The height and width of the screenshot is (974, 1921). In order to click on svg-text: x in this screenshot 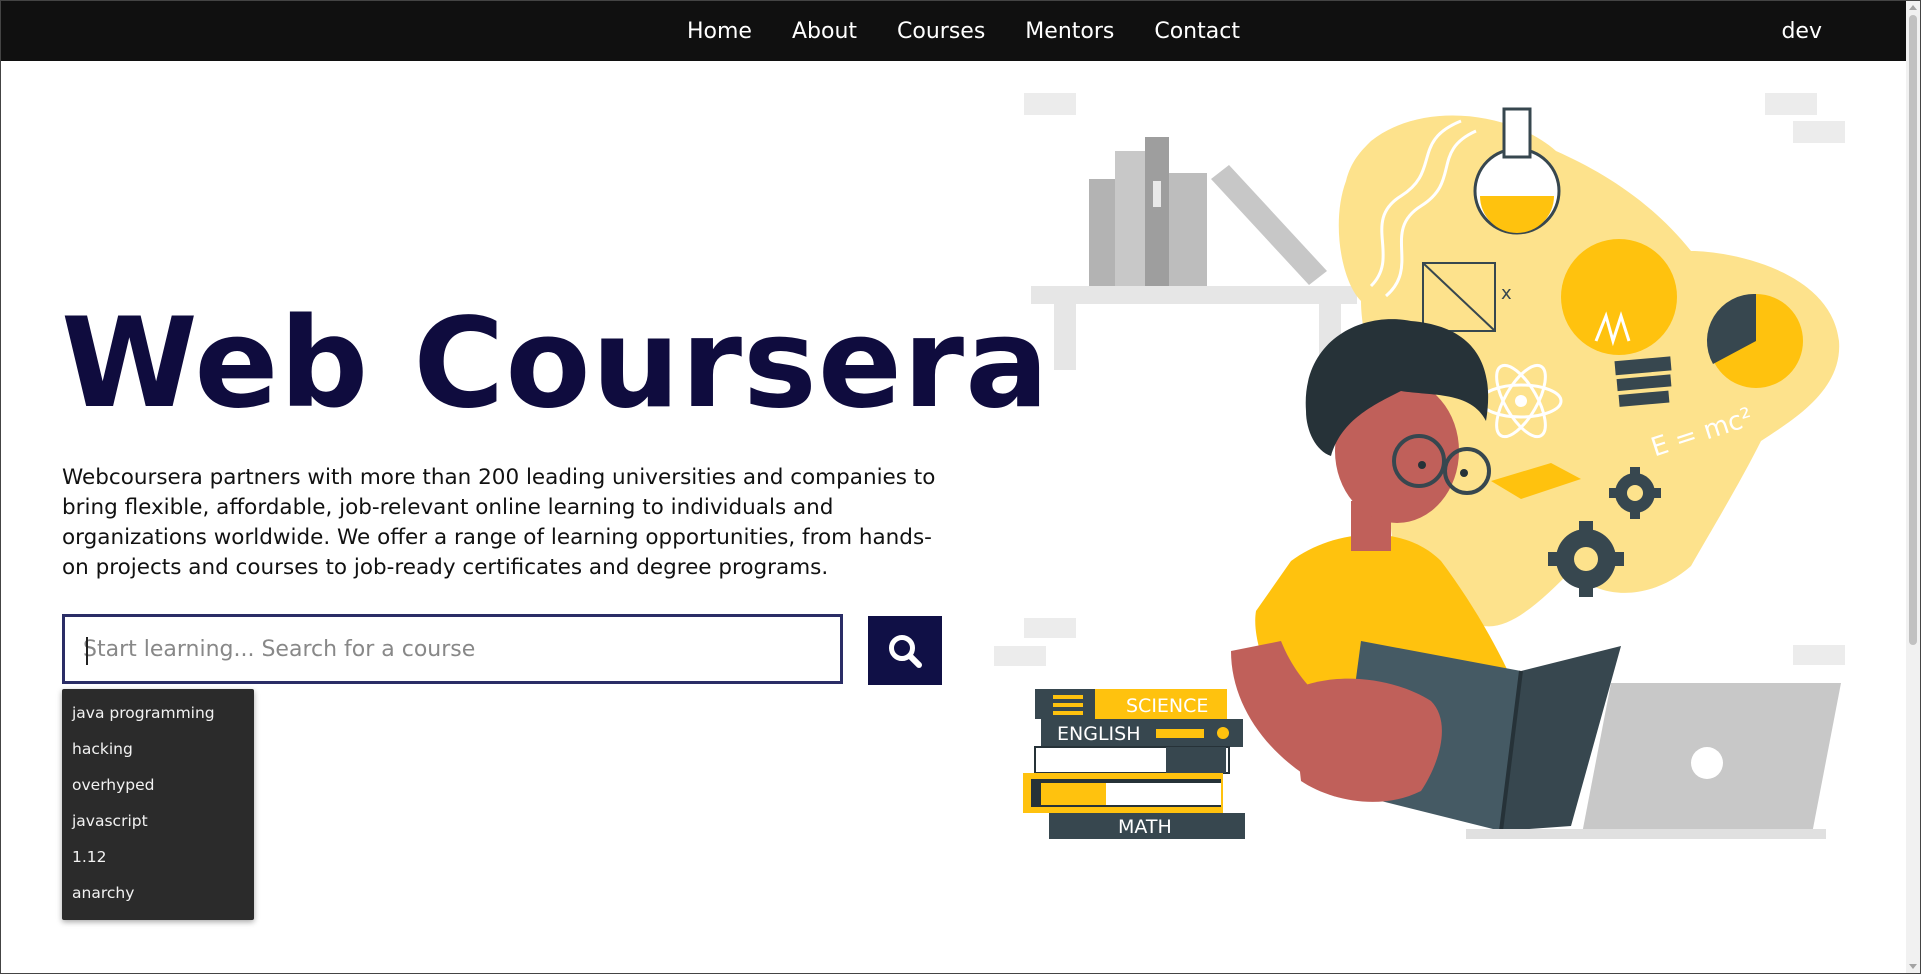, I will do `click(1506, 293)`.